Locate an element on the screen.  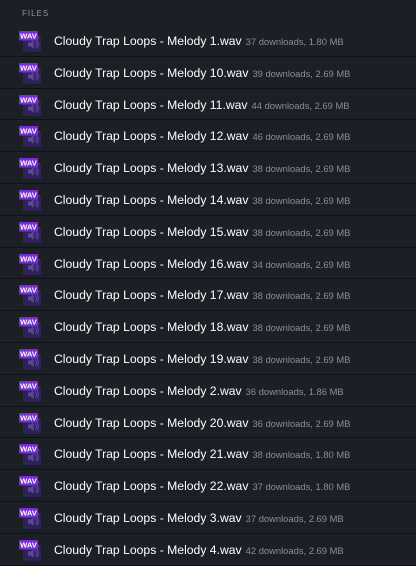
file-meta: 36 downloads, 2.69 MB is located at coordinates (301, 423).